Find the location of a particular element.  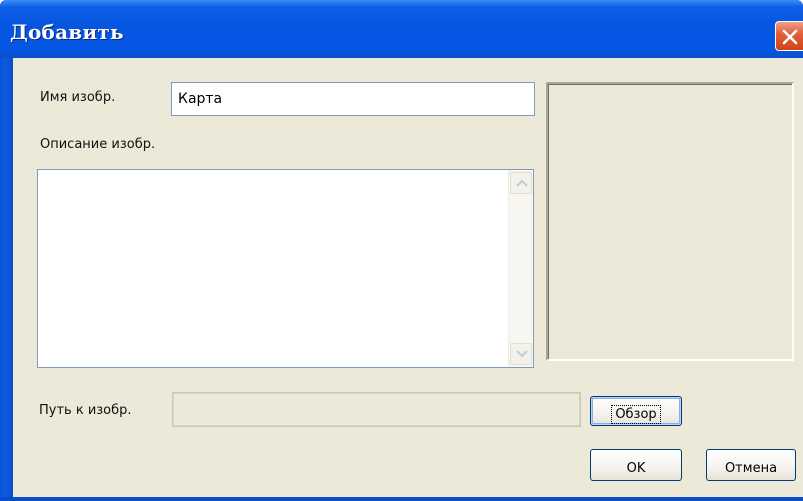

window-title: Добавить is located at coordinates (67, 32).